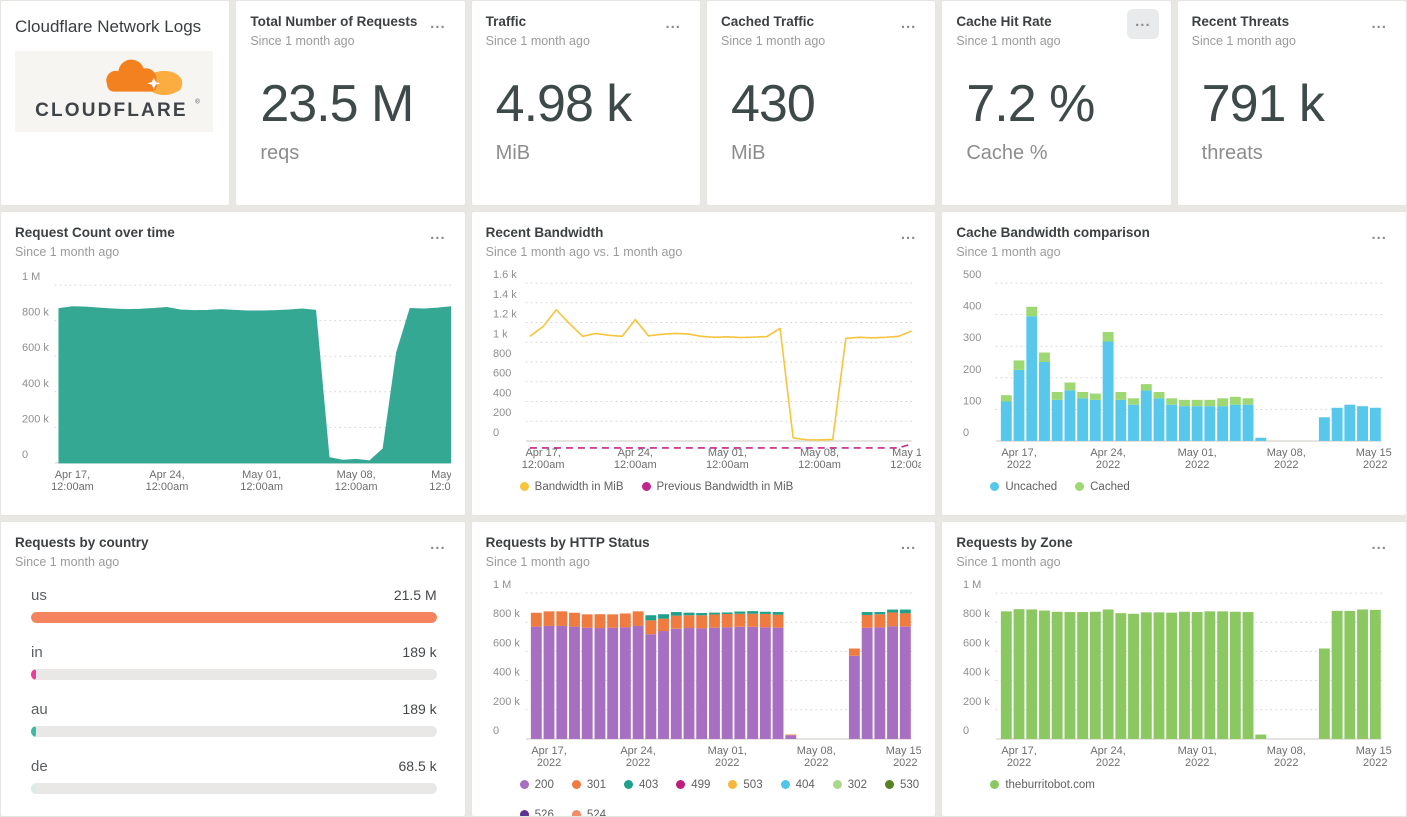 The height and width of the screenshot is (817, 1407). Describe the element at coordinates (1232, 152) in the screenshot. I see `stat-unit: threats` at that location.